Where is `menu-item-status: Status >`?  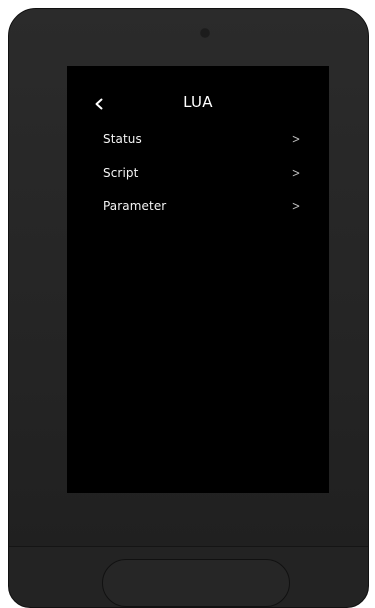
menu-item-status: Status > is located at coordinates (202, 139).